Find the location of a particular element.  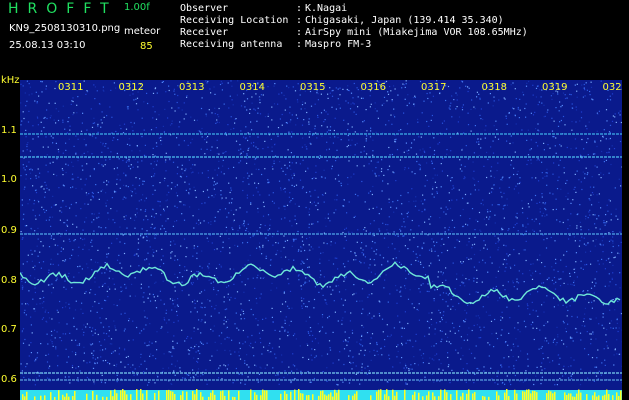

x-tick-label: 0317 is located at coordinates (433, 87).